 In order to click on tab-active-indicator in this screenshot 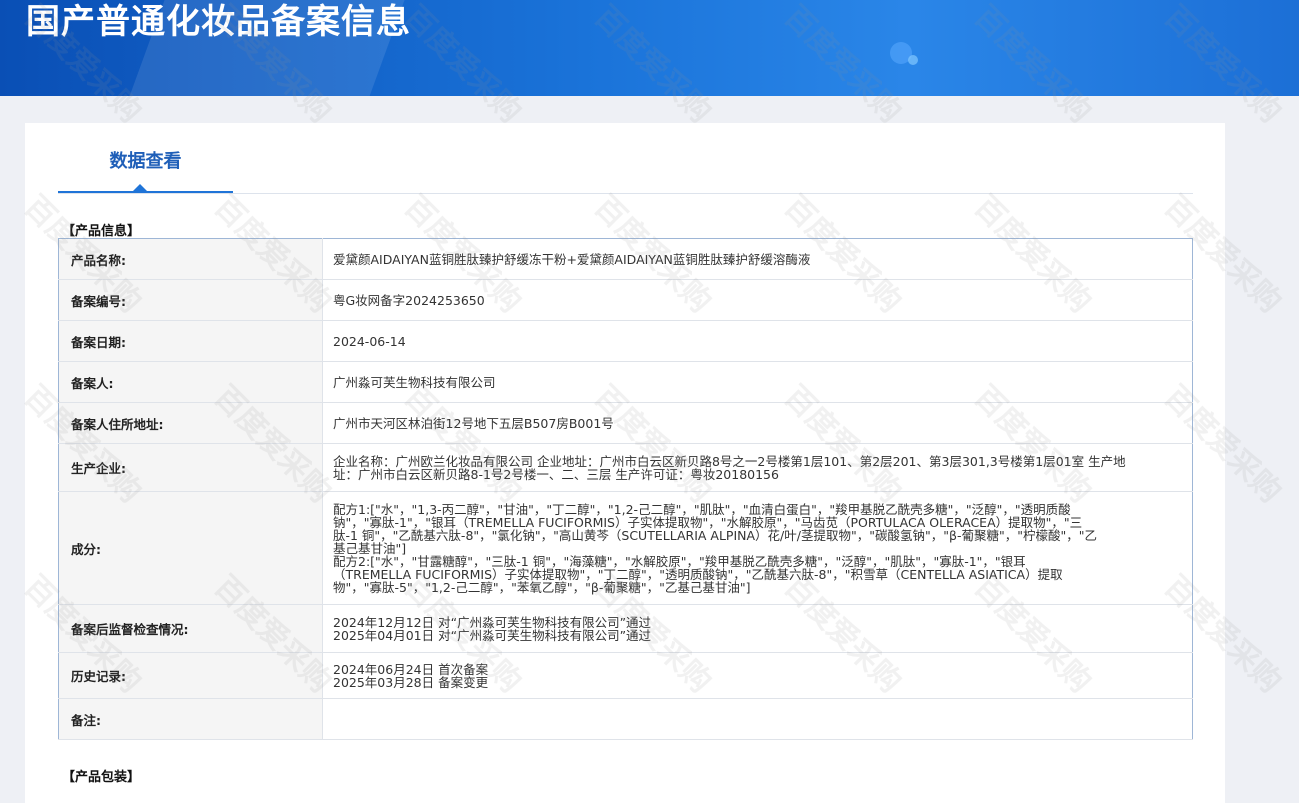, I will do `click(140, 187)`.